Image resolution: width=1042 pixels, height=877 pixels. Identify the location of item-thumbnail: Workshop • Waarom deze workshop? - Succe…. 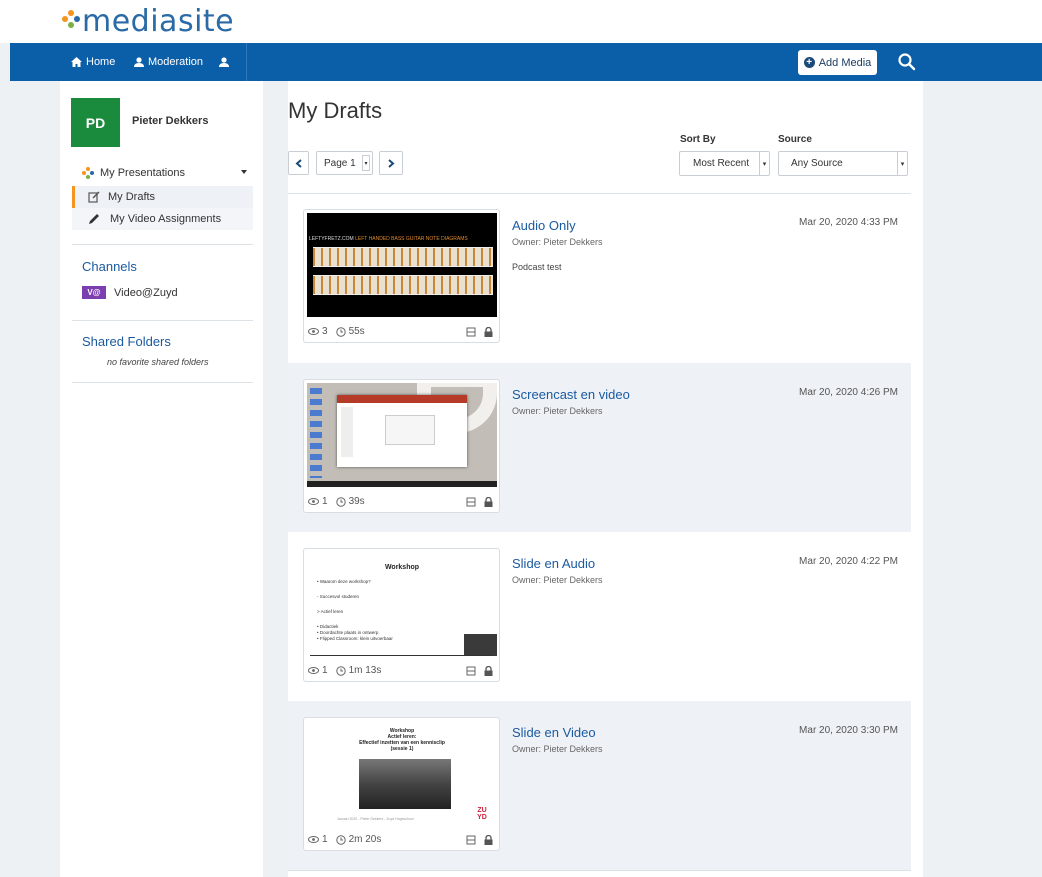
(401, 615).